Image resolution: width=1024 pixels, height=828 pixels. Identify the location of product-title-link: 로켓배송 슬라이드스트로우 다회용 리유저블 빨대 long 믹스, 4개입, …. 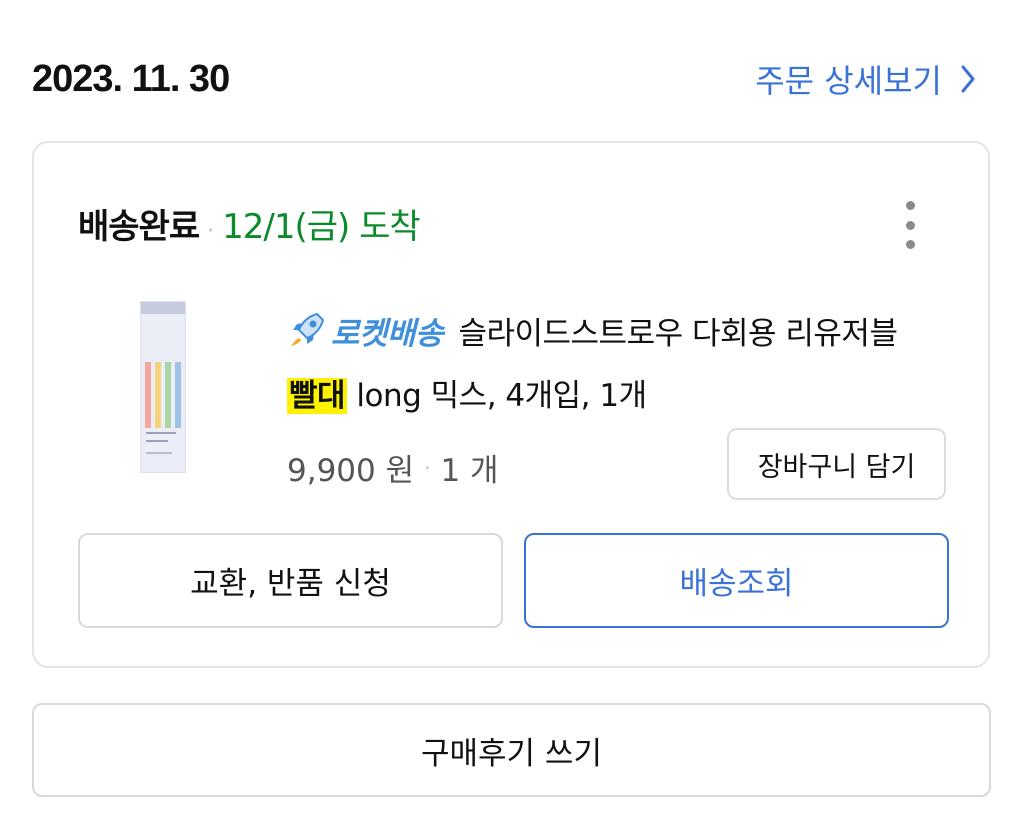
(627, 365).